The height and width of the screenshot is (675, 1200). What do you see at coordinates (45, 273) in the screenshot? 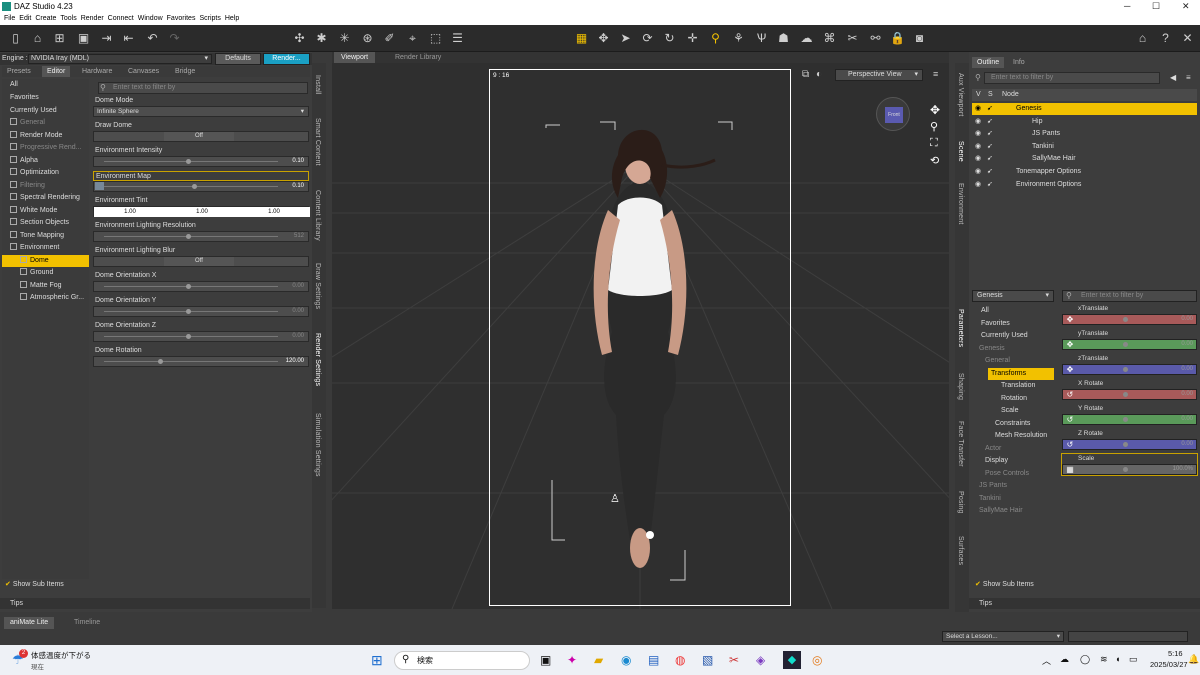
I see `render-category-item: Ground` at bounding box center [45, 273].